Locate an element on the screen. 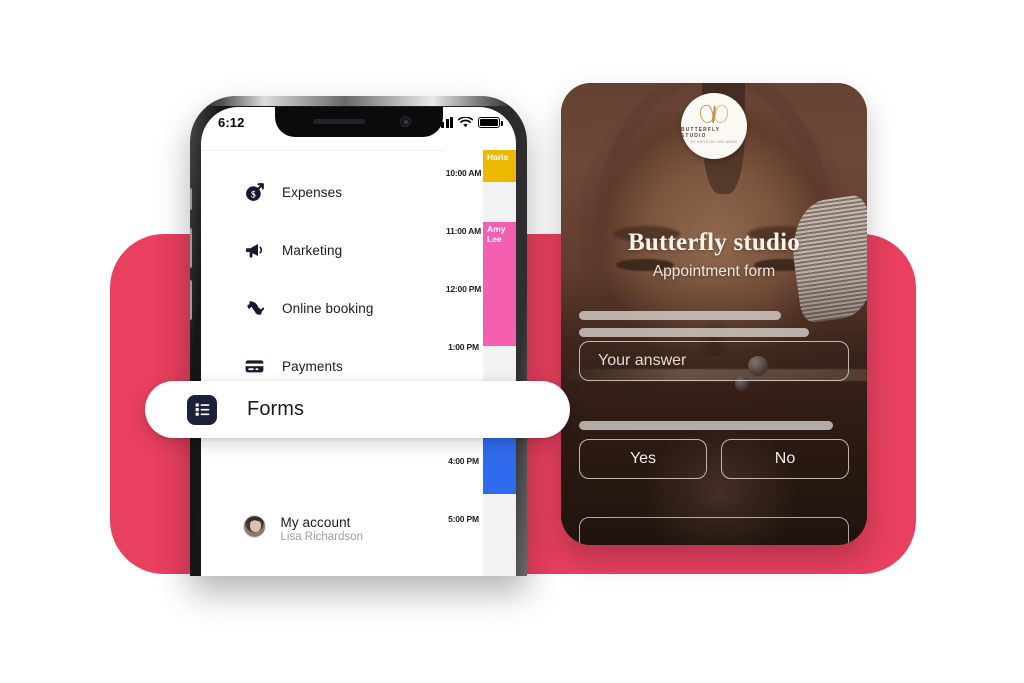 Image resolution: width=1024 pixels, height=683 pixels. menu-item-my-account: My account Lisa Richardson is located at coordinates (322, 535).